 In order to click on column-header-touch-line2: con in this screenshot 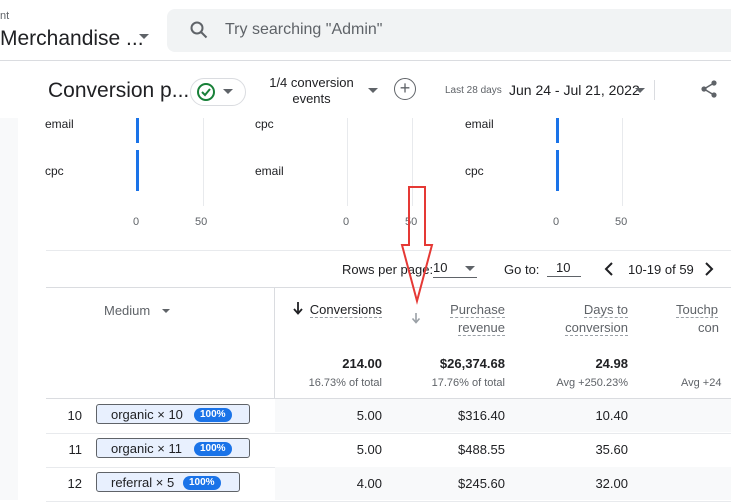, I will do `click(708, 327)`.